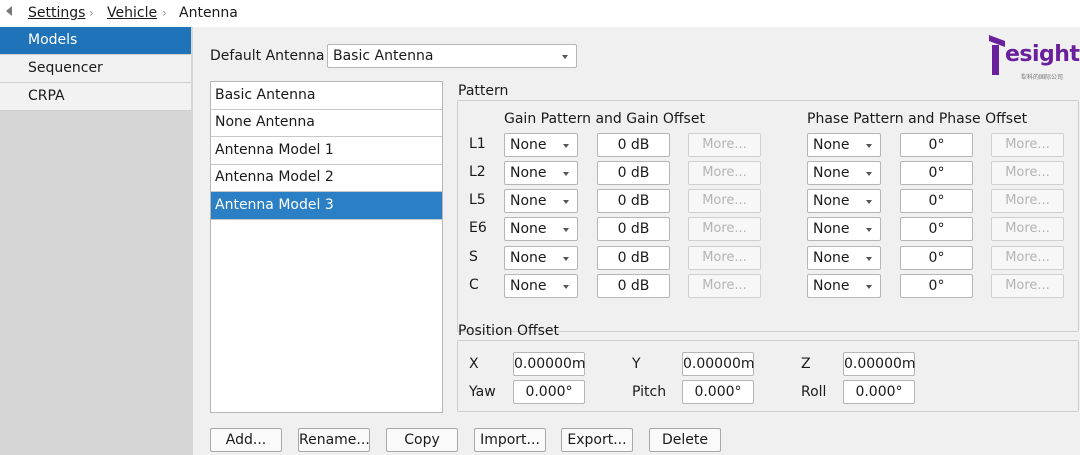 The height and width of the screenshot is (455, 1080). Describe the element at coordinates (56, 13) in the screenshot. I see `breadcrumb-settings: Settings` at that location.